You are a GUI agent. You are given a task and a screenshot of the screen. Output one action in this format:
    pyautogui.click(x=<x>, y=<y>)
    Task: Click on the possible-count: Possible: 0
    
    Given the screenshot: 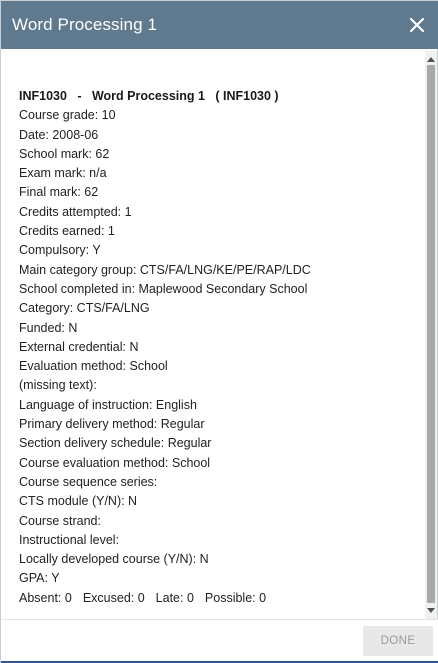 What is the action you would take?
    pyautogui.click(x=235, y=597)
    